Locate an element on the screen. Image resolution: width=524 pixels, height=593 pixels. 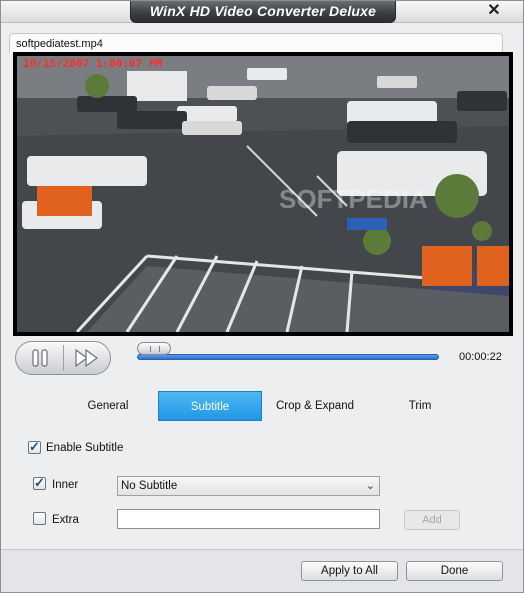
fast-forward-button is located at coordinates (87, 358).